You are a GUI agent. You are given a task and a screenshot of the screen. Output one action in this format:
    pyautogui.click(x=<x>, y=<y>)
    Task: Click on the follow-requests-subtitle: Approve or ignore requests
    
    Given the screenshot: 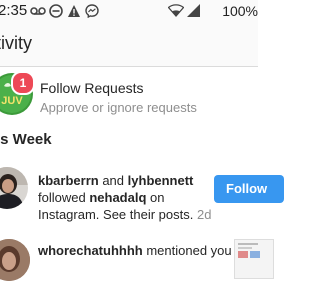 What is the action you would take?
    pyautogui.click(x=118, y=107)
    